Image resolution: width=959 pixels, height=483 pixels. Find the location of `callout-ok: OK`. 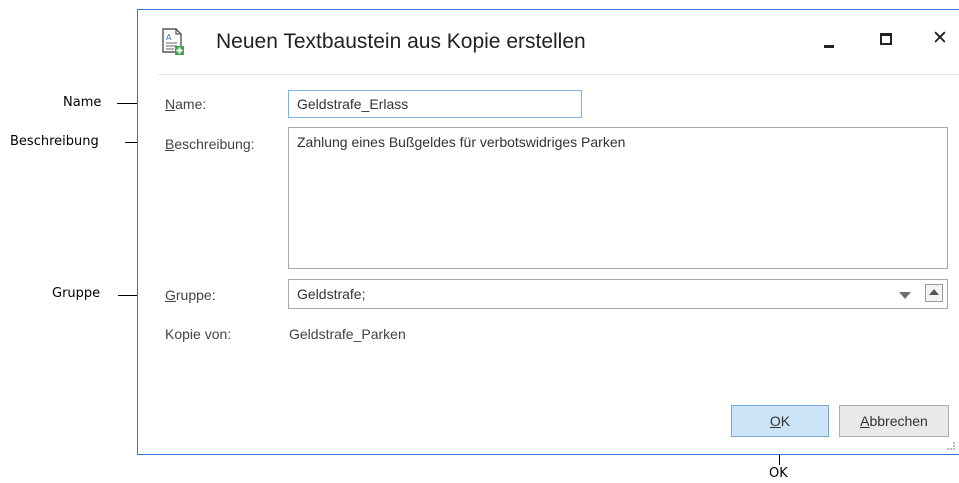

callout-ok: OK is located at coordinates (778, 473).